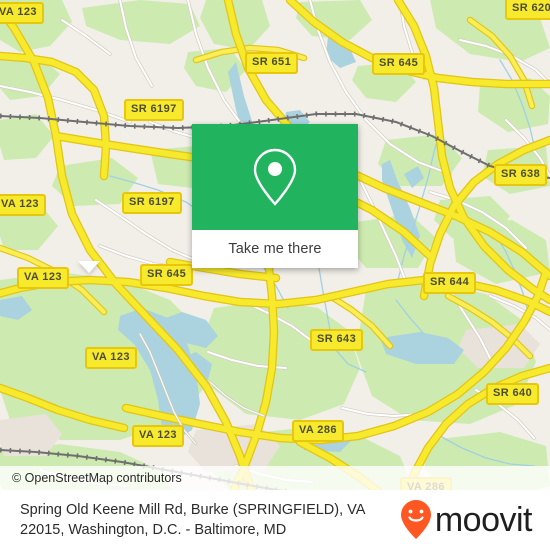  I want to click on take-me-there-button: Take me there, so click(275, 249).